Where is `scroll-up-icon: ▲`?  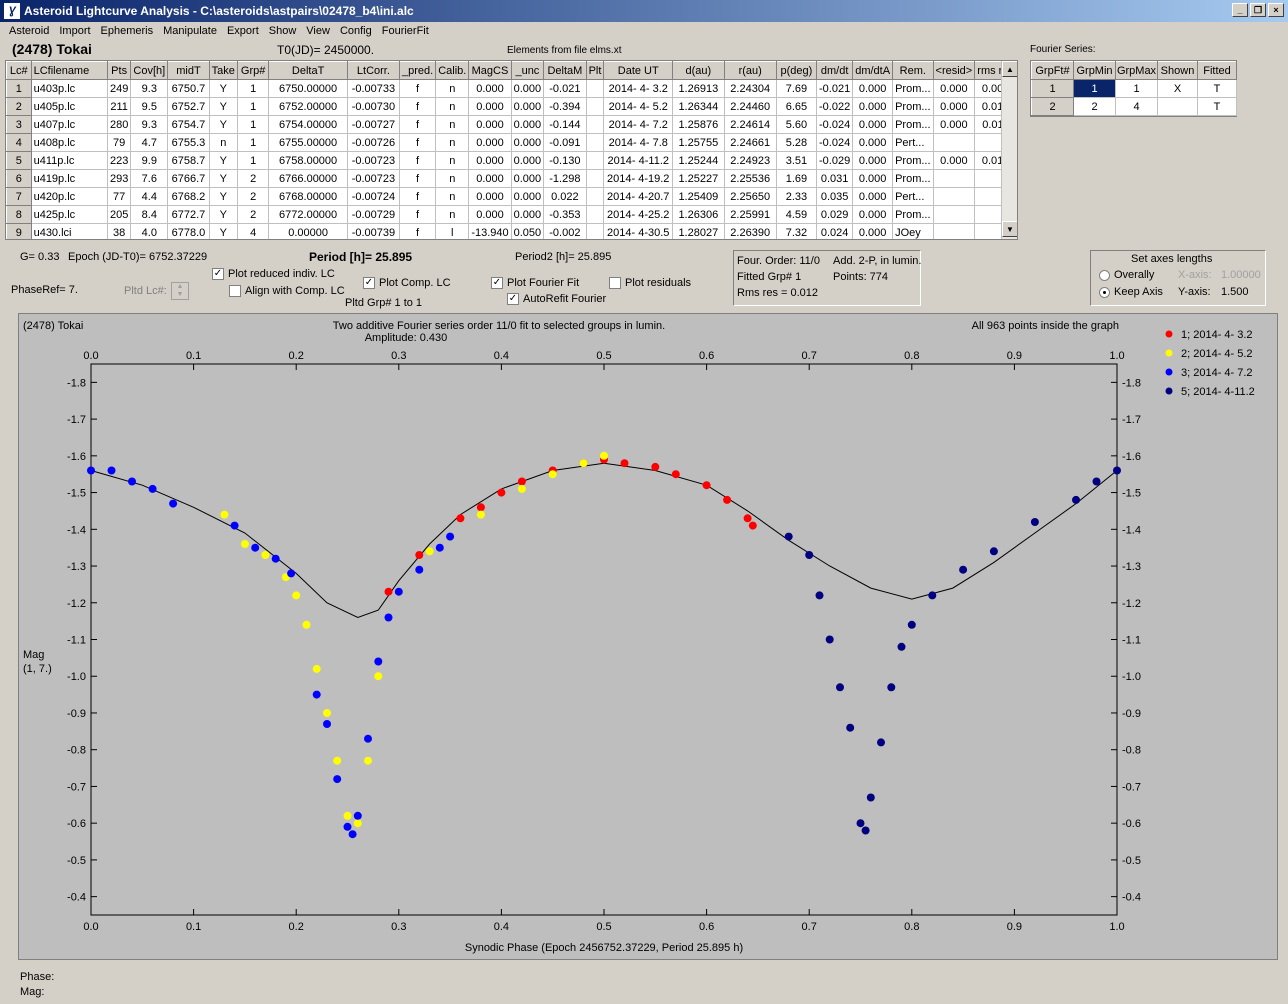 scroll-up-icon: ▲ is located at coordinates (1009, 69).